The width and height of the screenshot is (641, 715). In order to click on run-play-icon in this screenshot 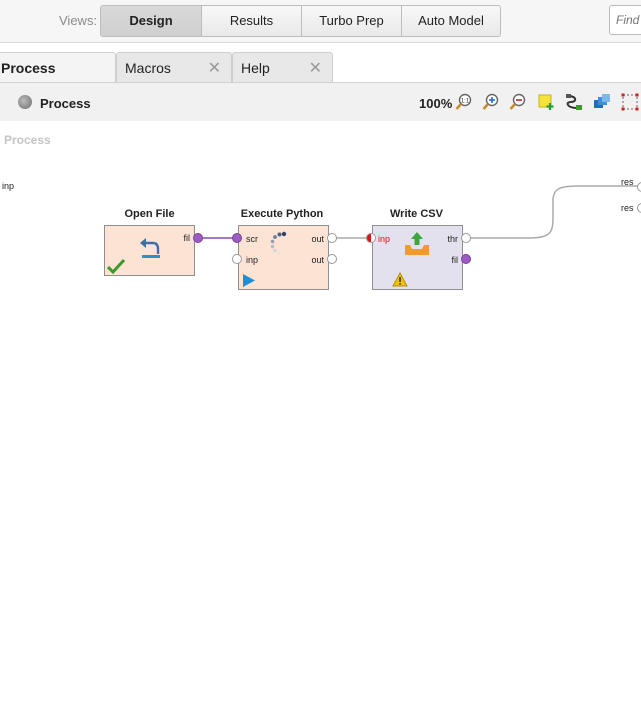, I will do `click(249, 280)`.